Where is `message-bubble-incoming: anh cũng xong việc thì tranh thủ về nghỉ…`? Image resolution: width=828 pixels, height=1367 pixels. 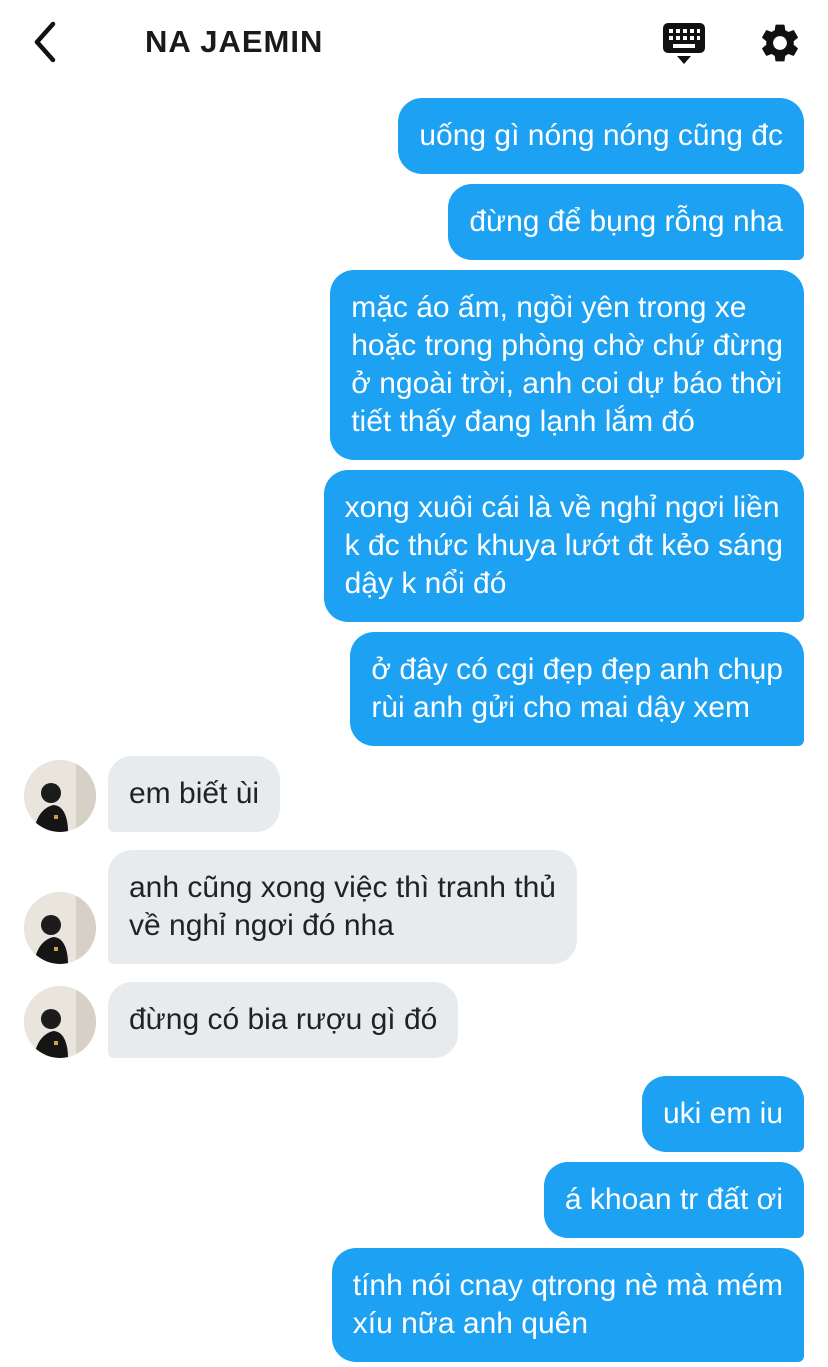 message-bubble-incoming: anh cũng xong việc thì tranh thủ về nghỉ… is located at coordinates (342, 907).